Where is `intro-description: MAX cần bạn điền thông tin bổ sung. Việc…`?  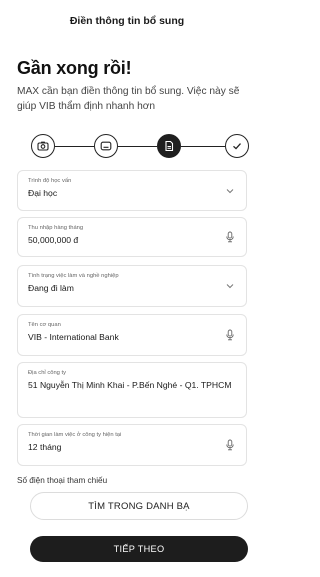 intro-description: MAX cần bạn điền thông tin bổ sung. Việc… is located at coordinates (128, 99).